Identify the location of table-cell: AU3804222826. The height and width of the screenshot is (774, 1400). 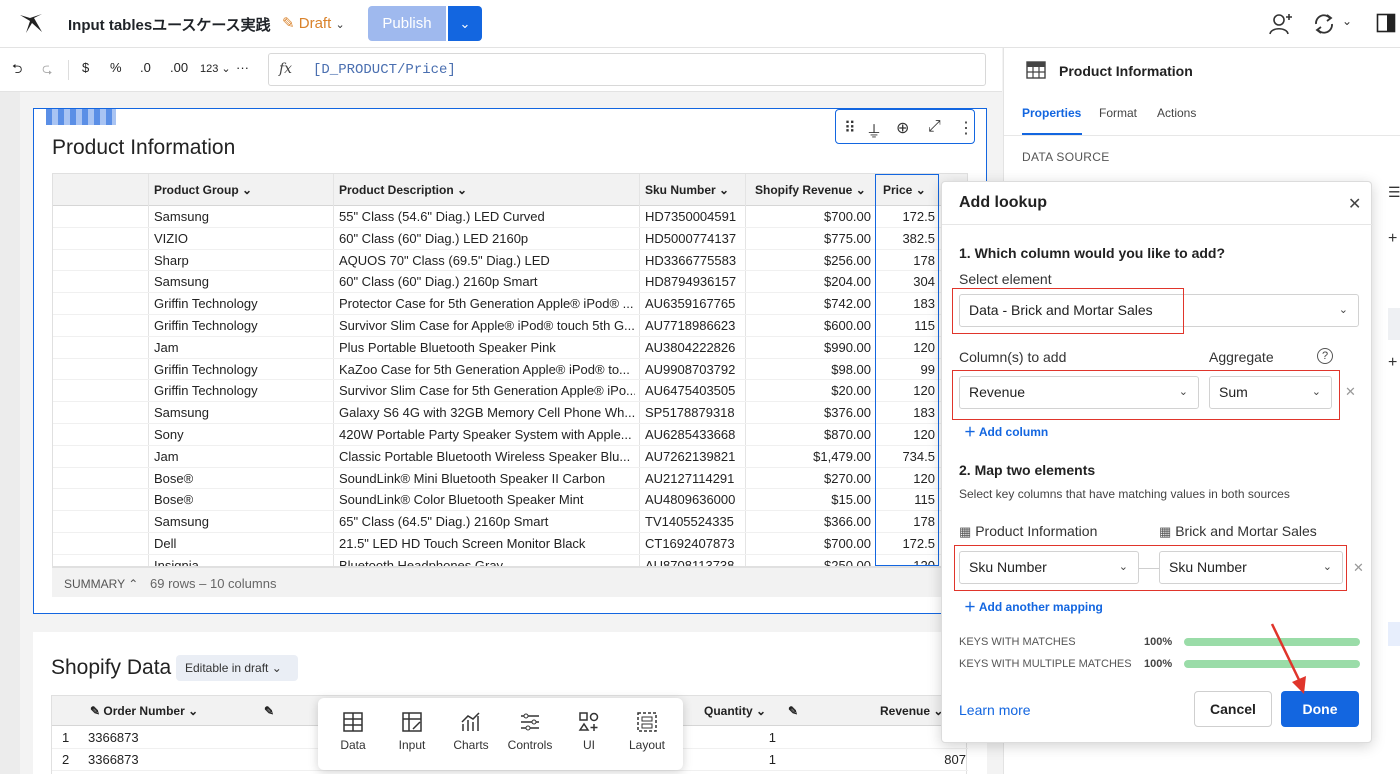
(693, 347).